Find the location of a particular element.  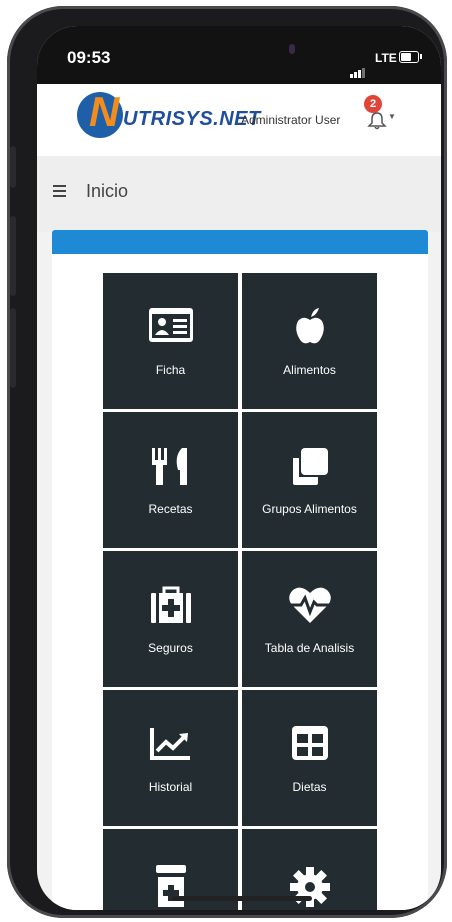

clone-icon is located at coordinates (310, 466).